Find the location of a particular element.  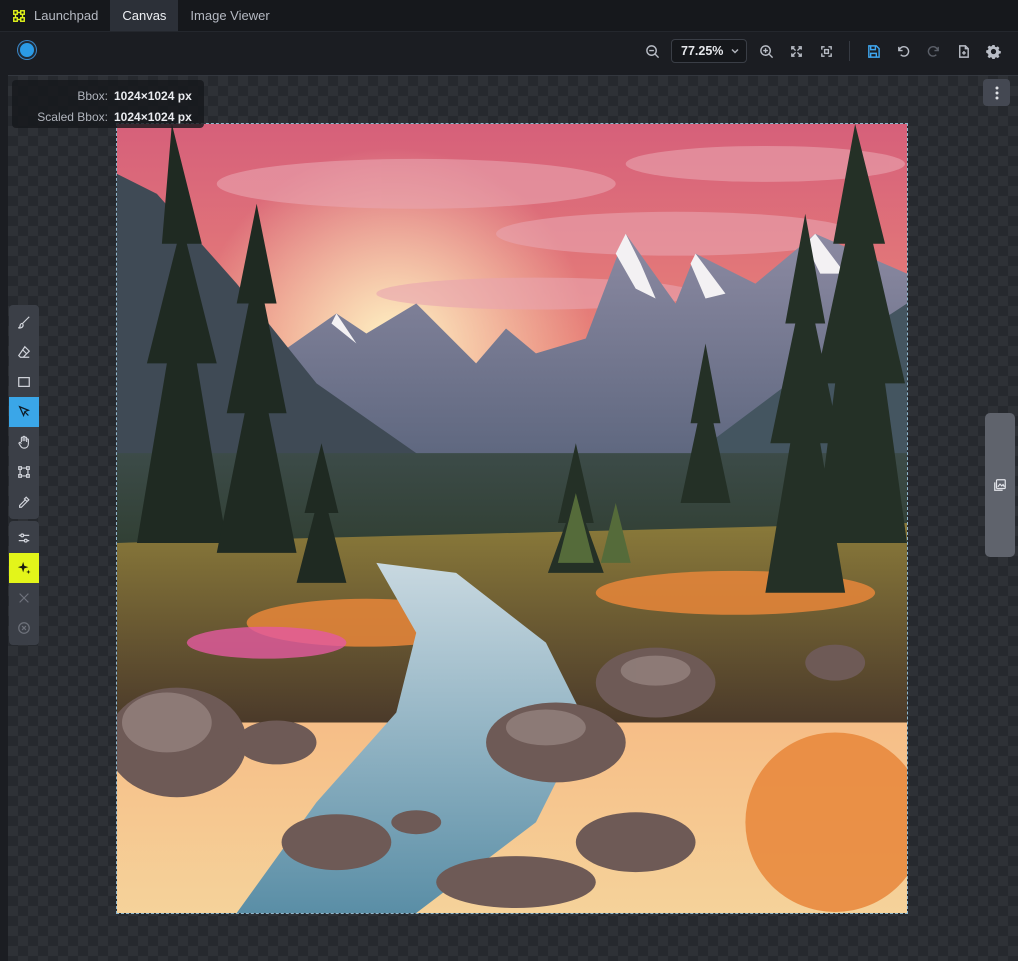

color-picker-tool is located at coordinates (24, 502).